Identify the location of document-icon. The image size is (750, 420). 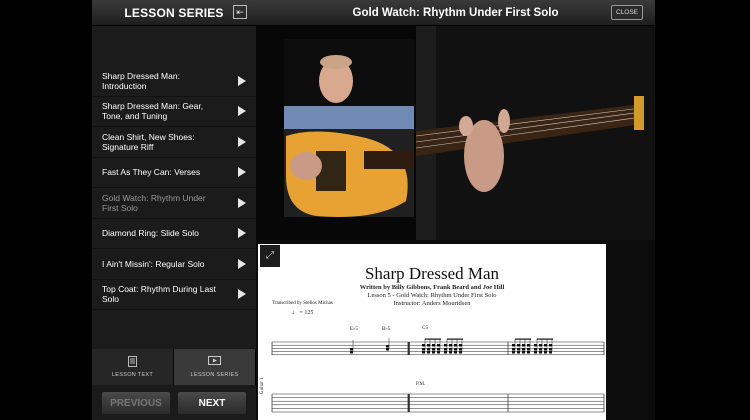
(132, 363).